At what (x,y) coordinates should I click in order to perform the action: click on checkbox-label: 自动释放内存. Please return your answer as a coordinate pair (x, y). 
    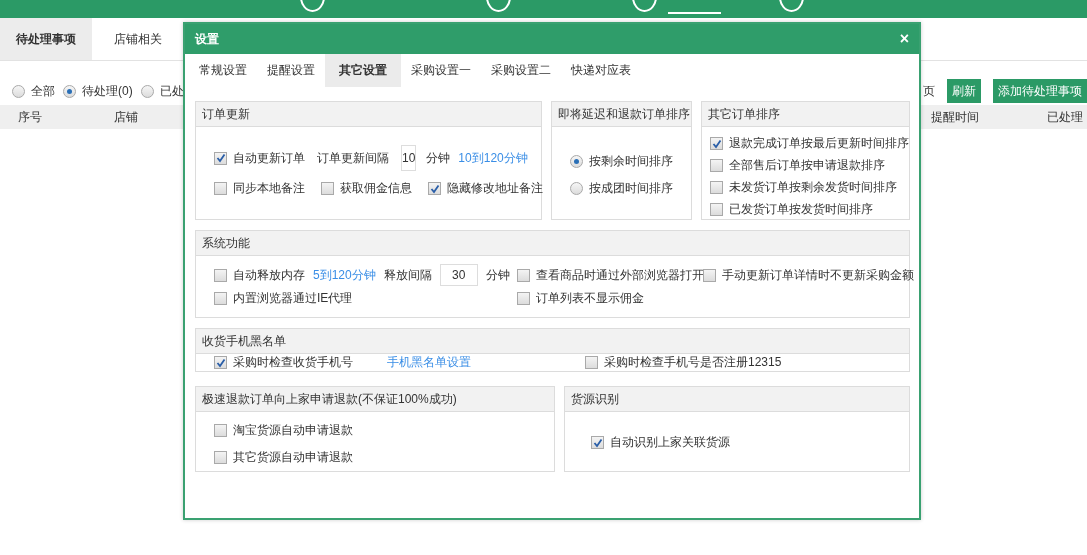
    Looking at the image, I should click on (269, 275).